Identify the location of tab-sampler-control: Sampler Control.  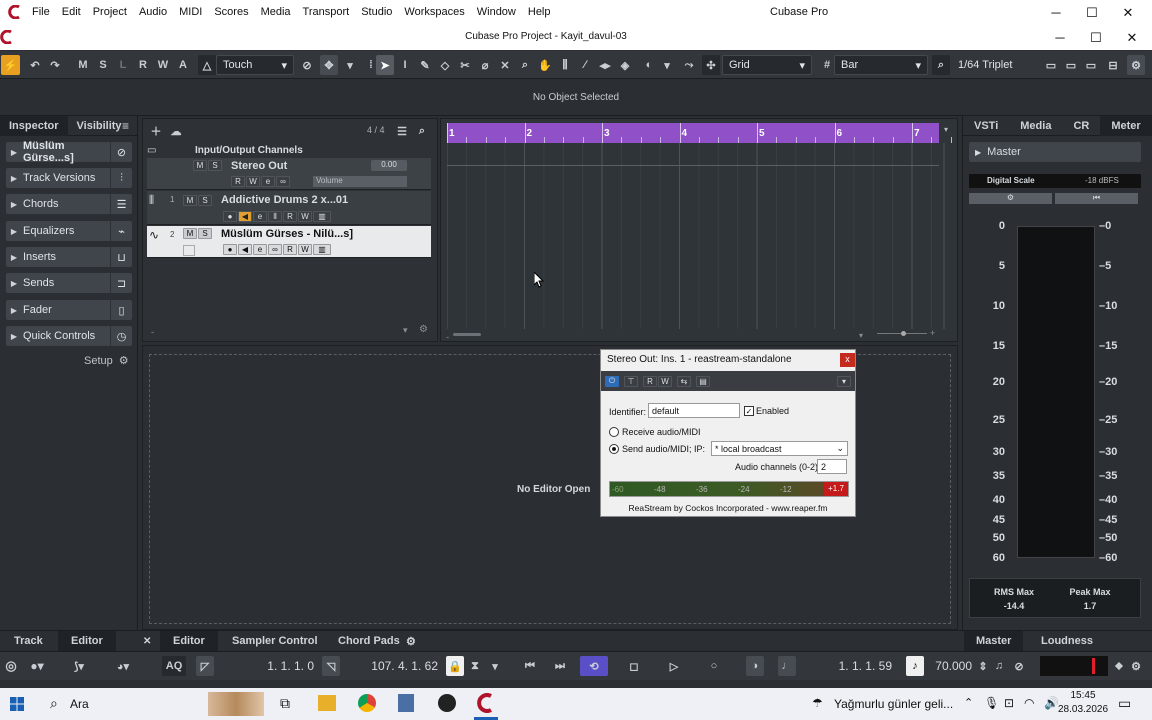
(275, 641).